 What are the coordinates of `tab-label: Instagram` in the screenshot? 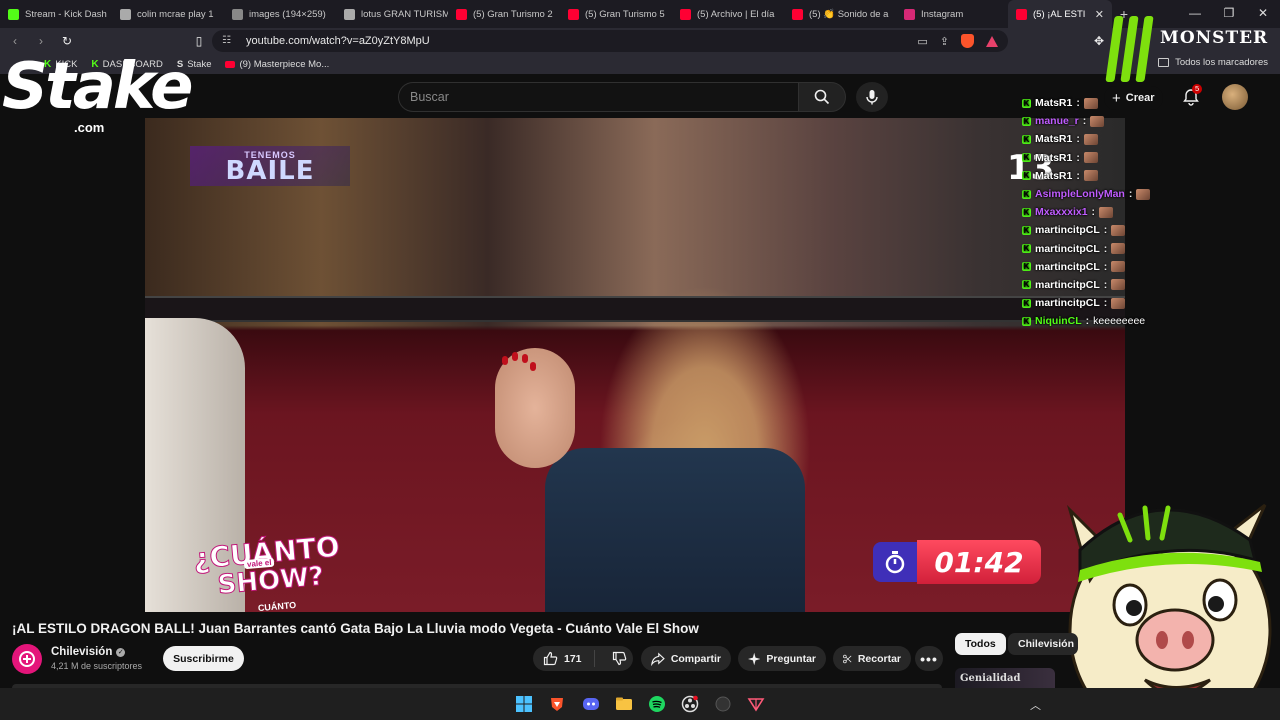 It's located at (942, 14).